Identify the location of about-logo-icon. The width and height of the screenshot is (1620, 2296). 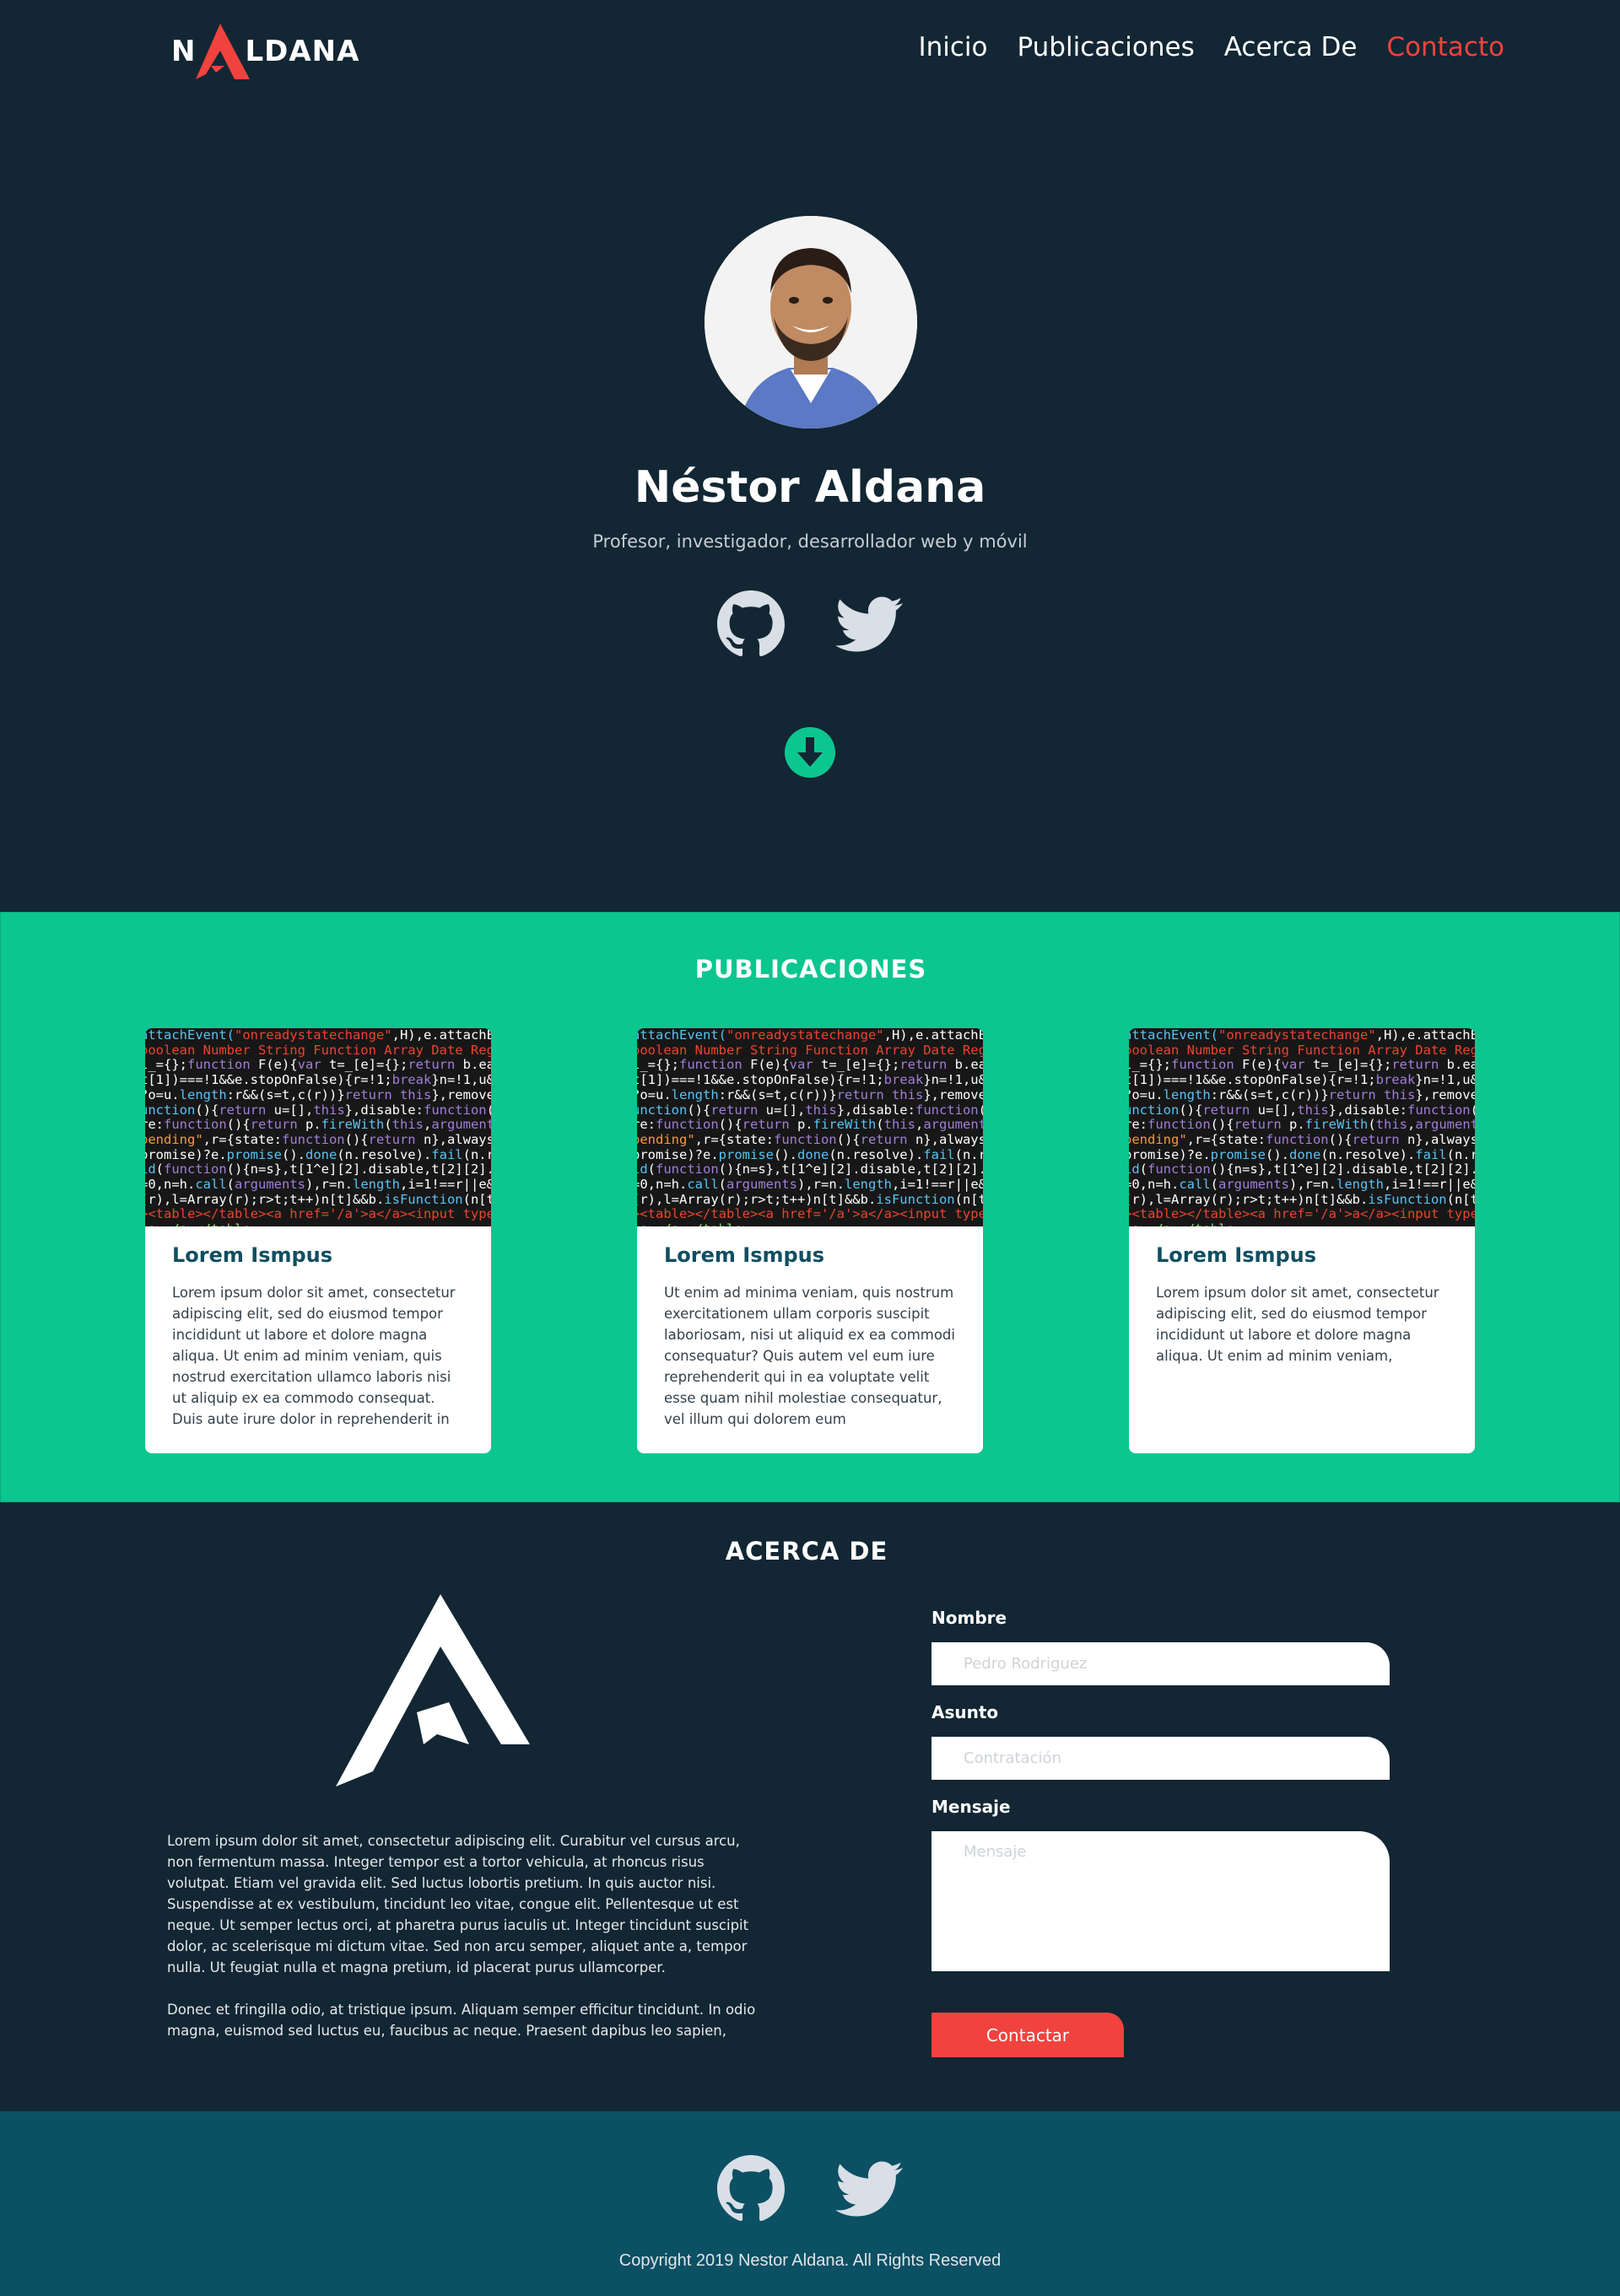
(433, 1690).